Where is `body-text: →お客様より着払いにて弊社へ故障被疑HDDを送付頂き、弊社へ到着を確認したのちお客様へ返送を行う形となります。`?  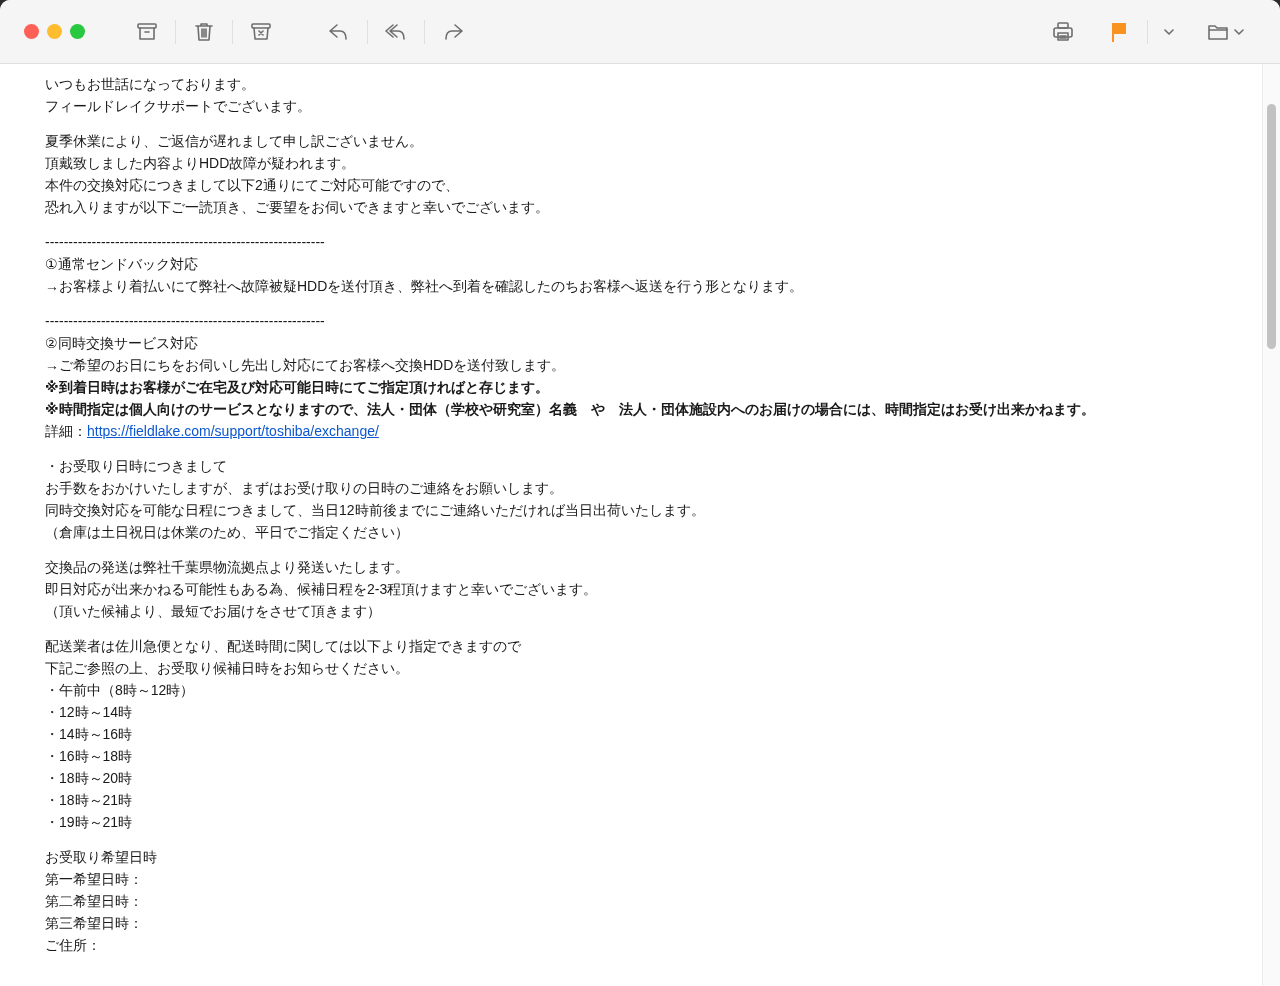 body-text: →お客様より着払いにて弊社へ故障被疑HDDを送付頂き、弊社へ到着を確認したのちお客様へ返送を行う形となります。 is located at coordinates (425, 286).